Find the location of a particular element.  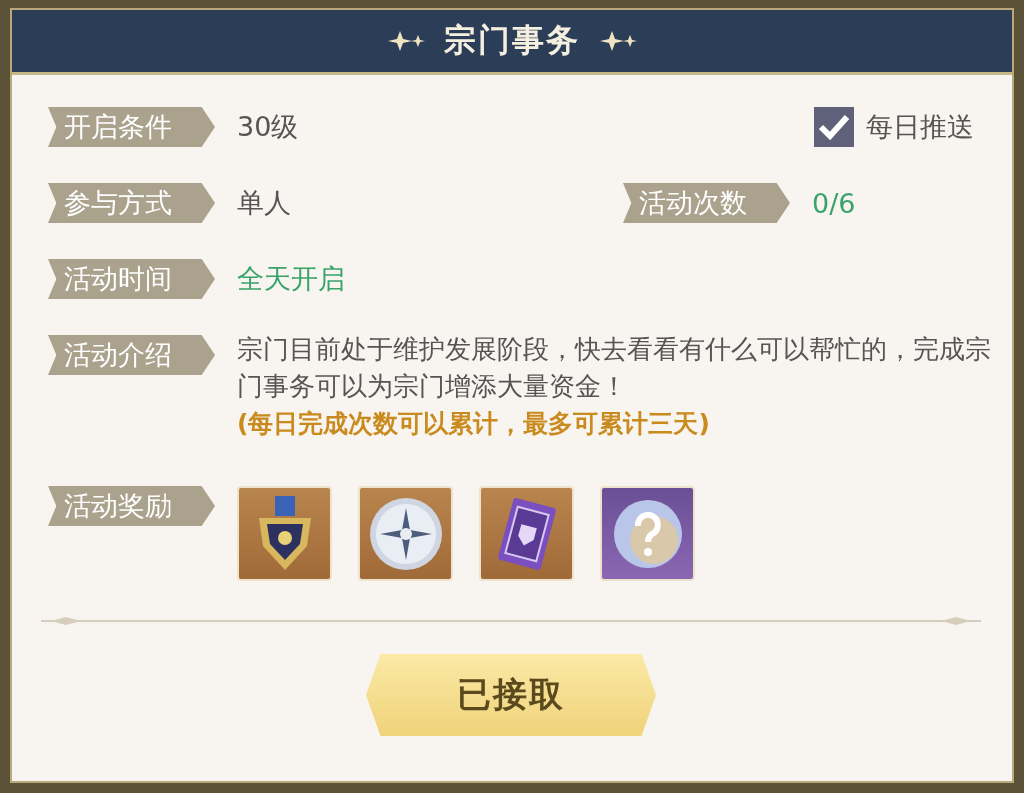

accepted-button: 已接取 is located at coordinates (511, 695).